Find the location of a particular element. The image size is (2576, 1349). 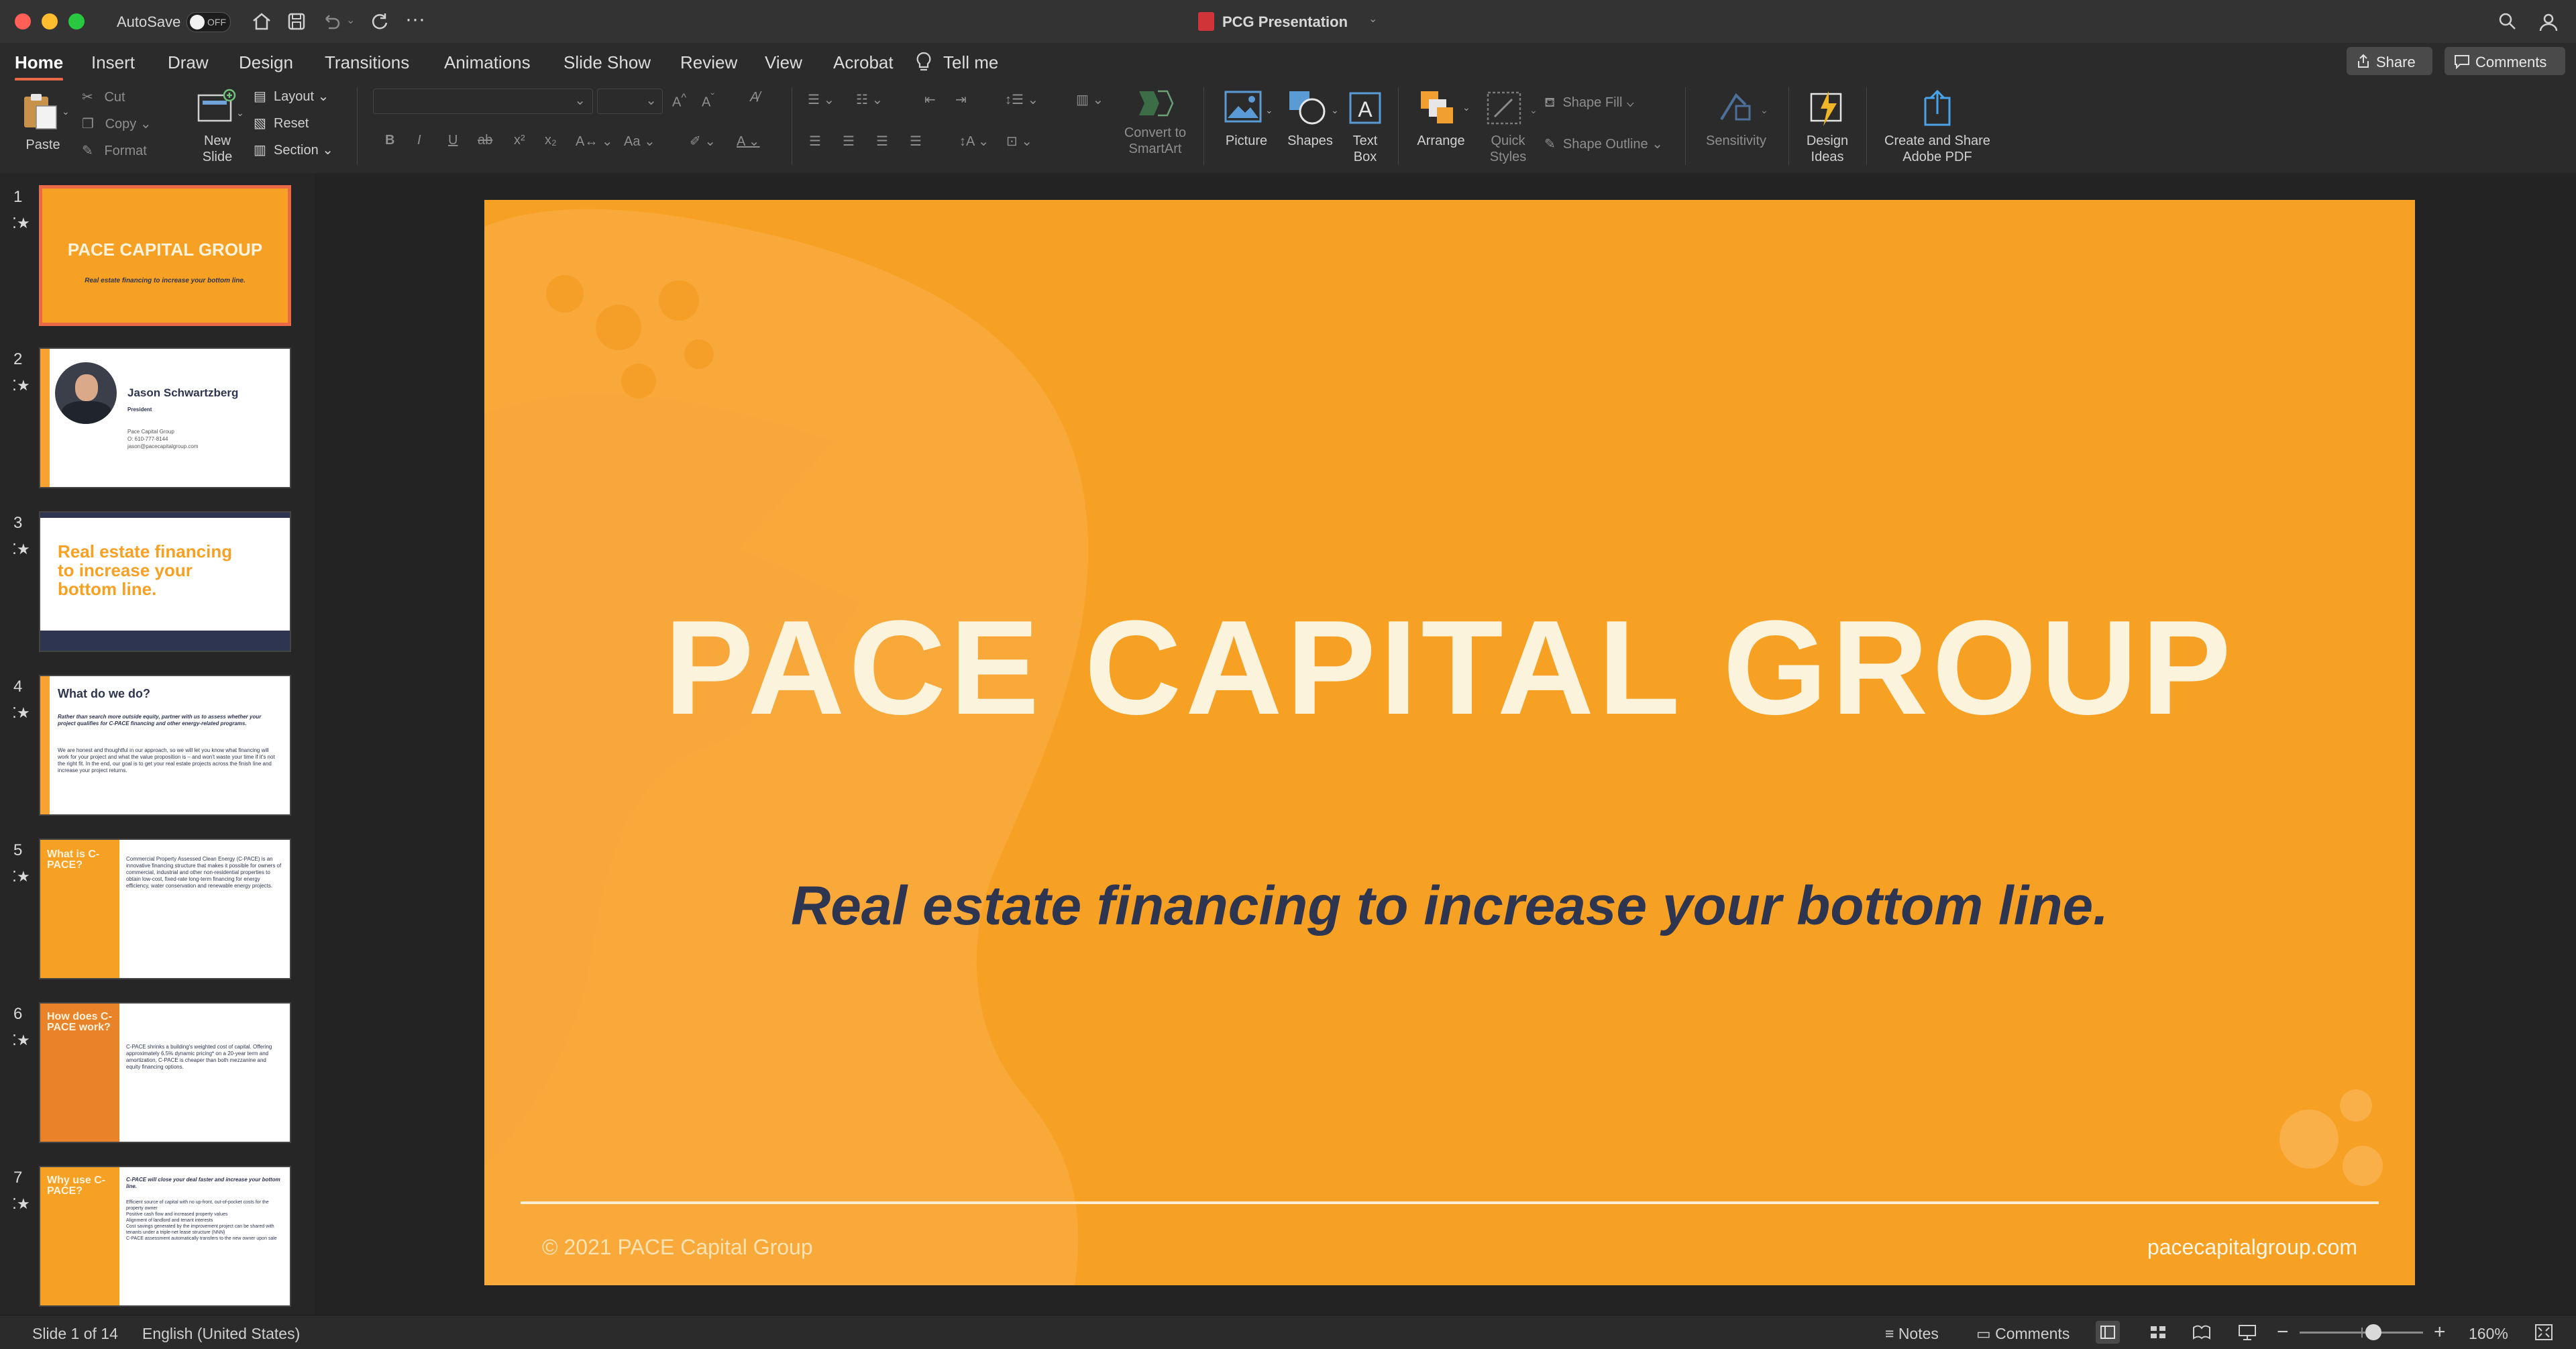

align-text-icon: ⊡ ⌄ is located at coordinates (1019, 141).